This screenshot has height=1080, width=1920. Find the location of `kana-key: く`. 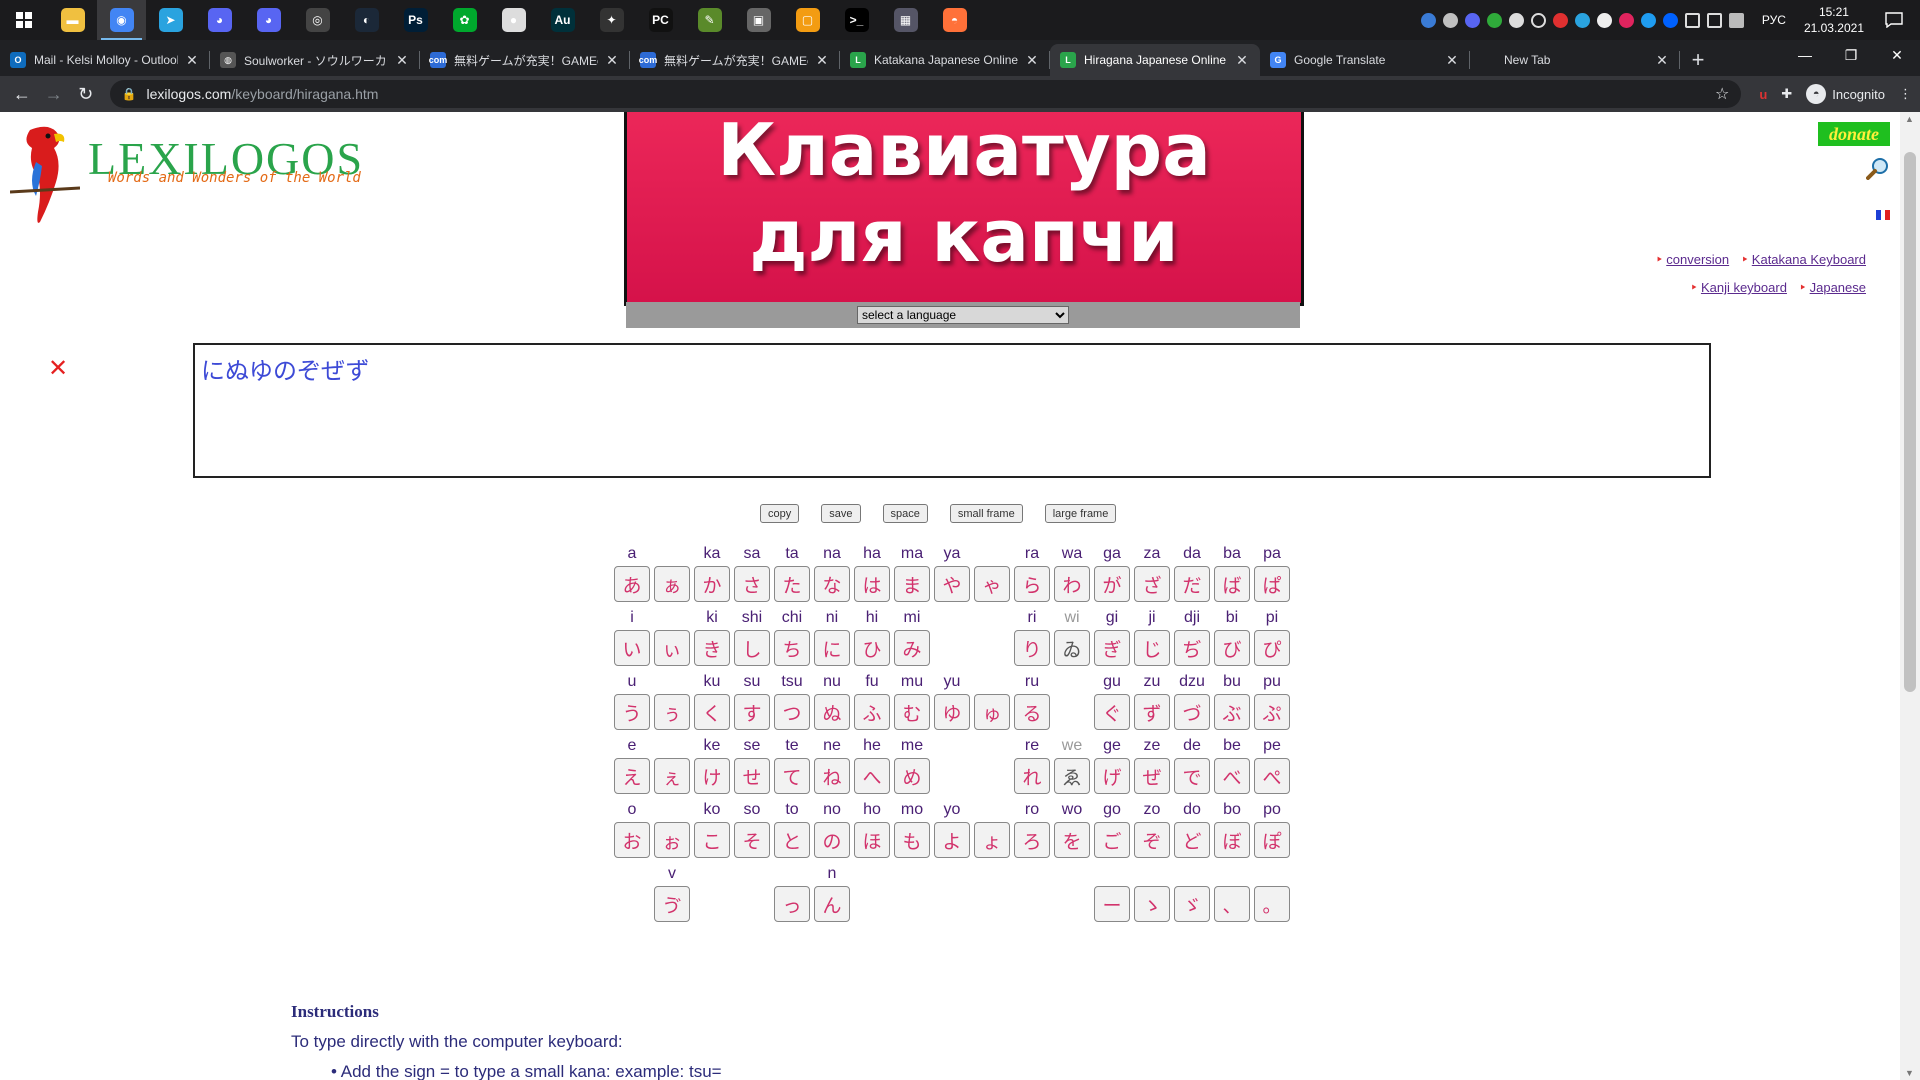

kana-key: く is located at coordinates (712, 712).